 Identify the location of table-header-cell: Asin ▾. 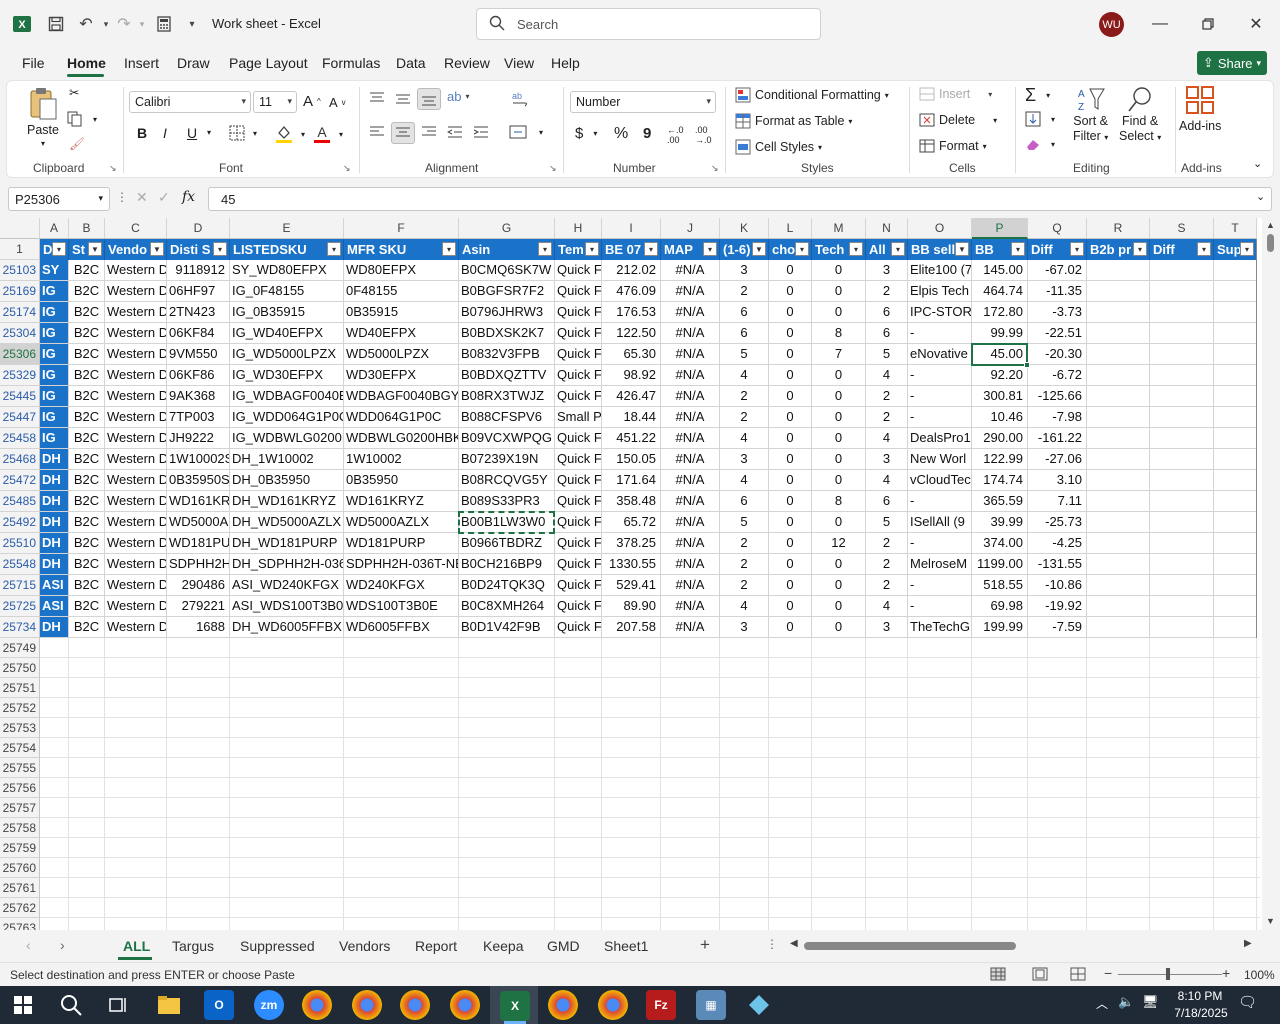
(507, 249).